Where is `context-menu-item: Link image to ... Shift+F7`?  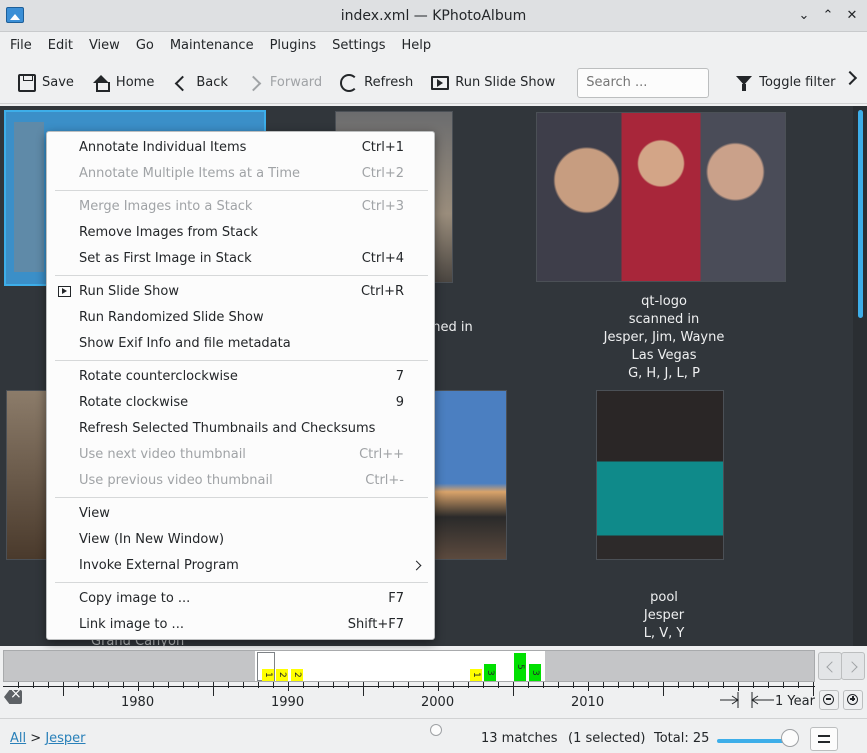
context-menu-item: Link image to ... Shift+F7 is located at coordinates (241, 625).